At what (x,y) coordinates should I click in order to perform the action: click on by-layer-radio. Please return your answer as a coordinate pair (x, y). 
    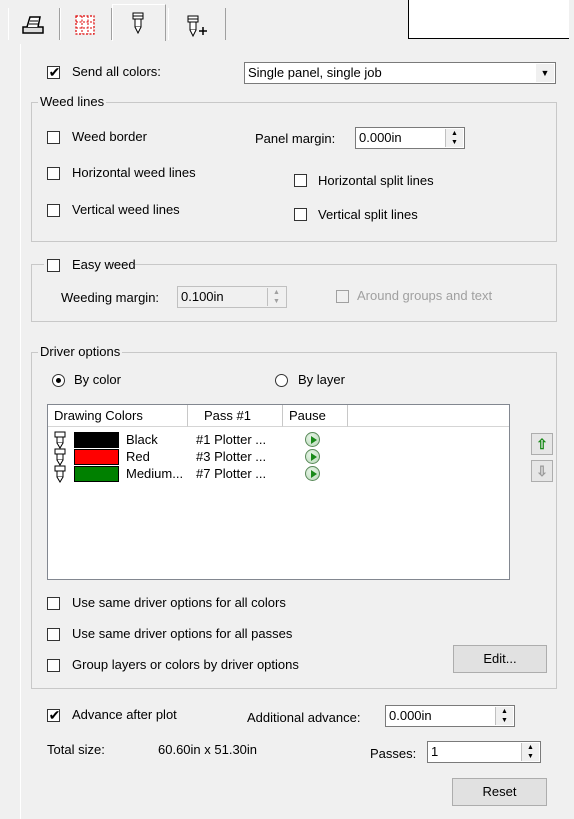
    Looking at the image, I should click on (281, 380).